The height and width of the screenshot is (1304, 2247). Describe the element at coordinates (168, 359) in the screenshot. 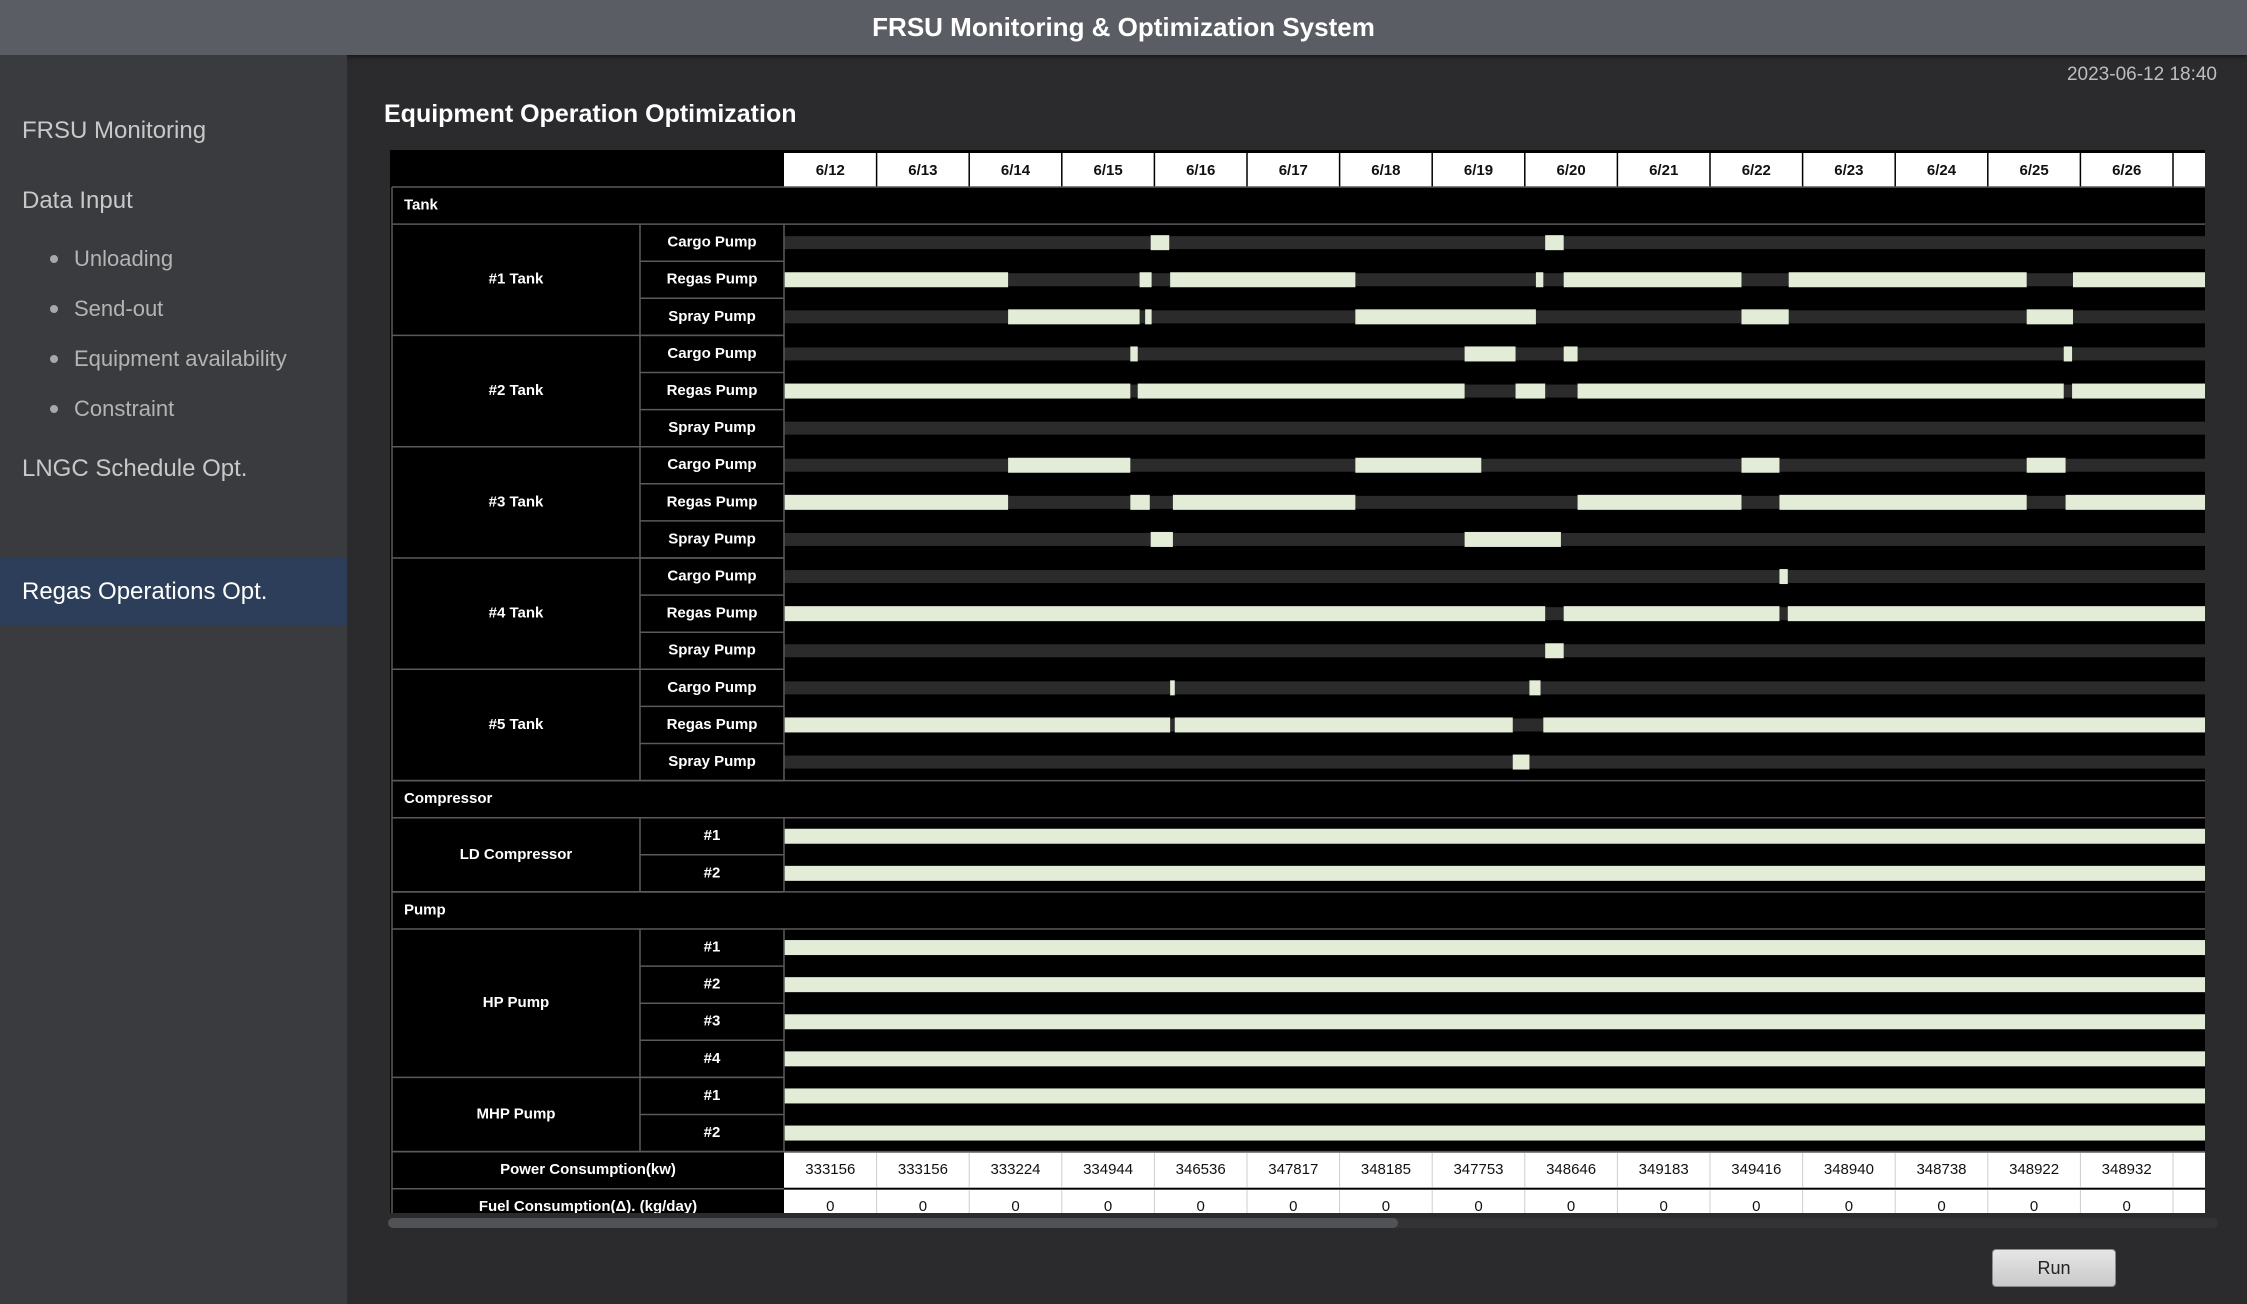

I see `sidebar-subitem-equipment-availability: Equipment availability` at that location.